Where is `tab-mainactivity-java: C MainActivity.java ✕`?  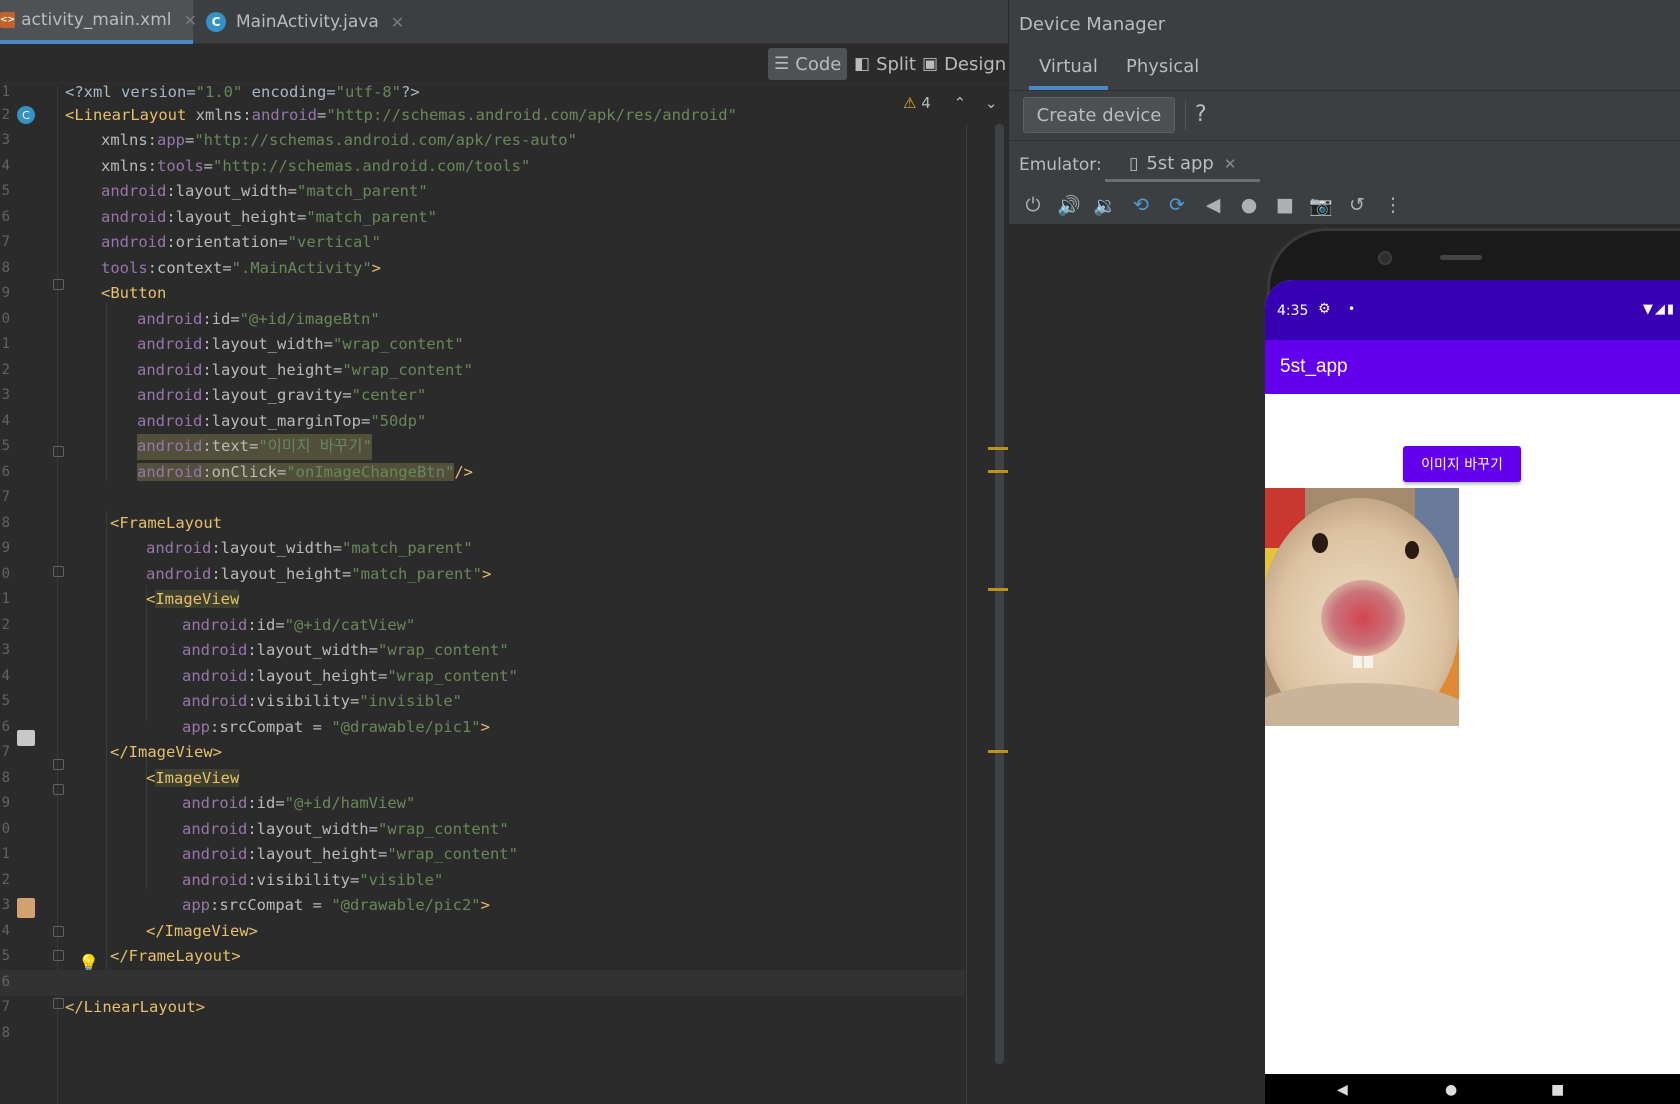 tab-mainactivity-java: C MainActivity.java ✕ is located at coordinates (305, 22).